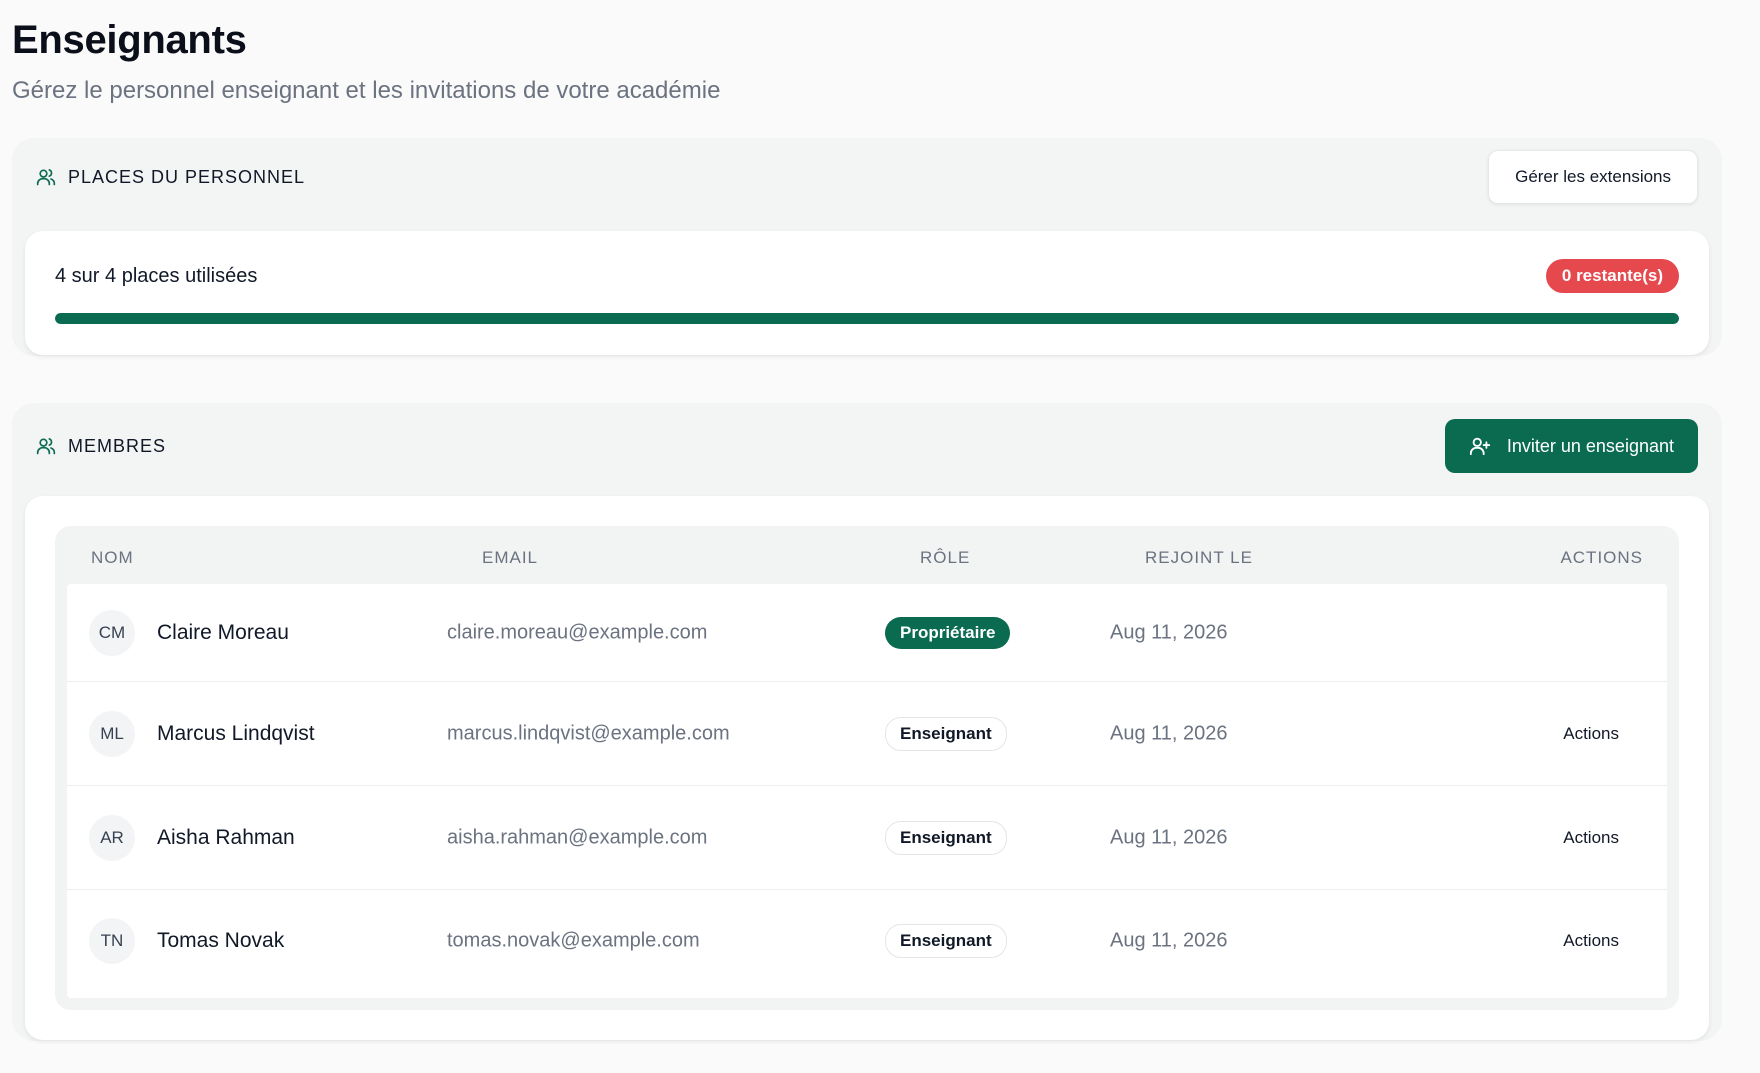  What do you see at coordinates (1590, 445) in the screenshot?
I see `invite-teacher-label: Inviter un enseignant` at bounding box center [1590, 445].